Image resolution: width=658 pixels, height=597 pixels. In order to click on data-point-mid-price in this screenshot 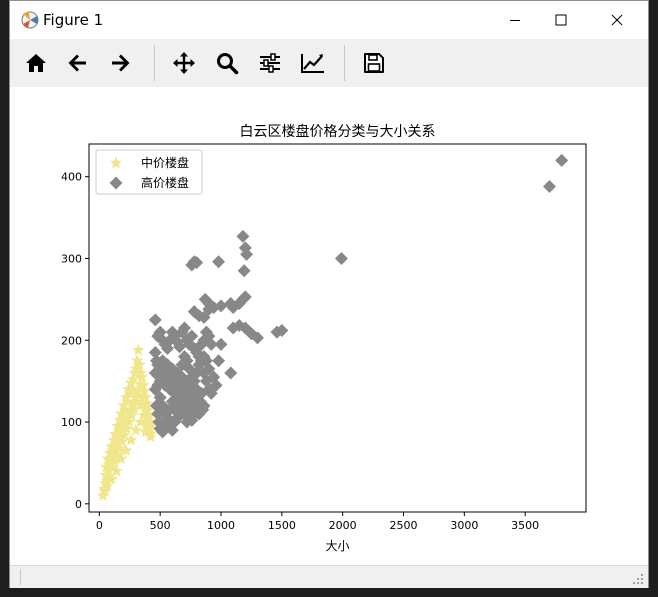, I will do `click(138, 349)`.